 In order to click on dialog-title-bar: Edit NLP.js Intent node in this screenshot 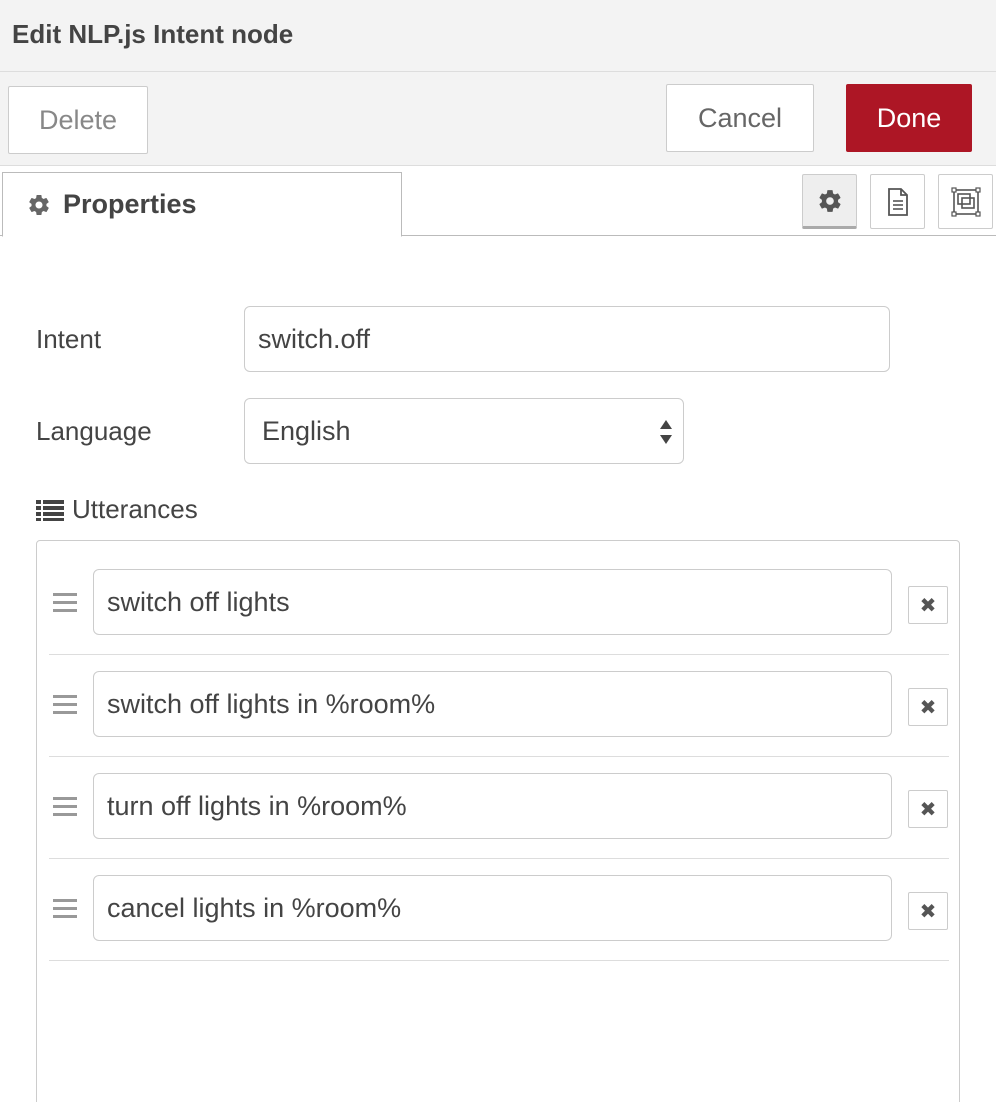, I will do `click(498, 36)`.